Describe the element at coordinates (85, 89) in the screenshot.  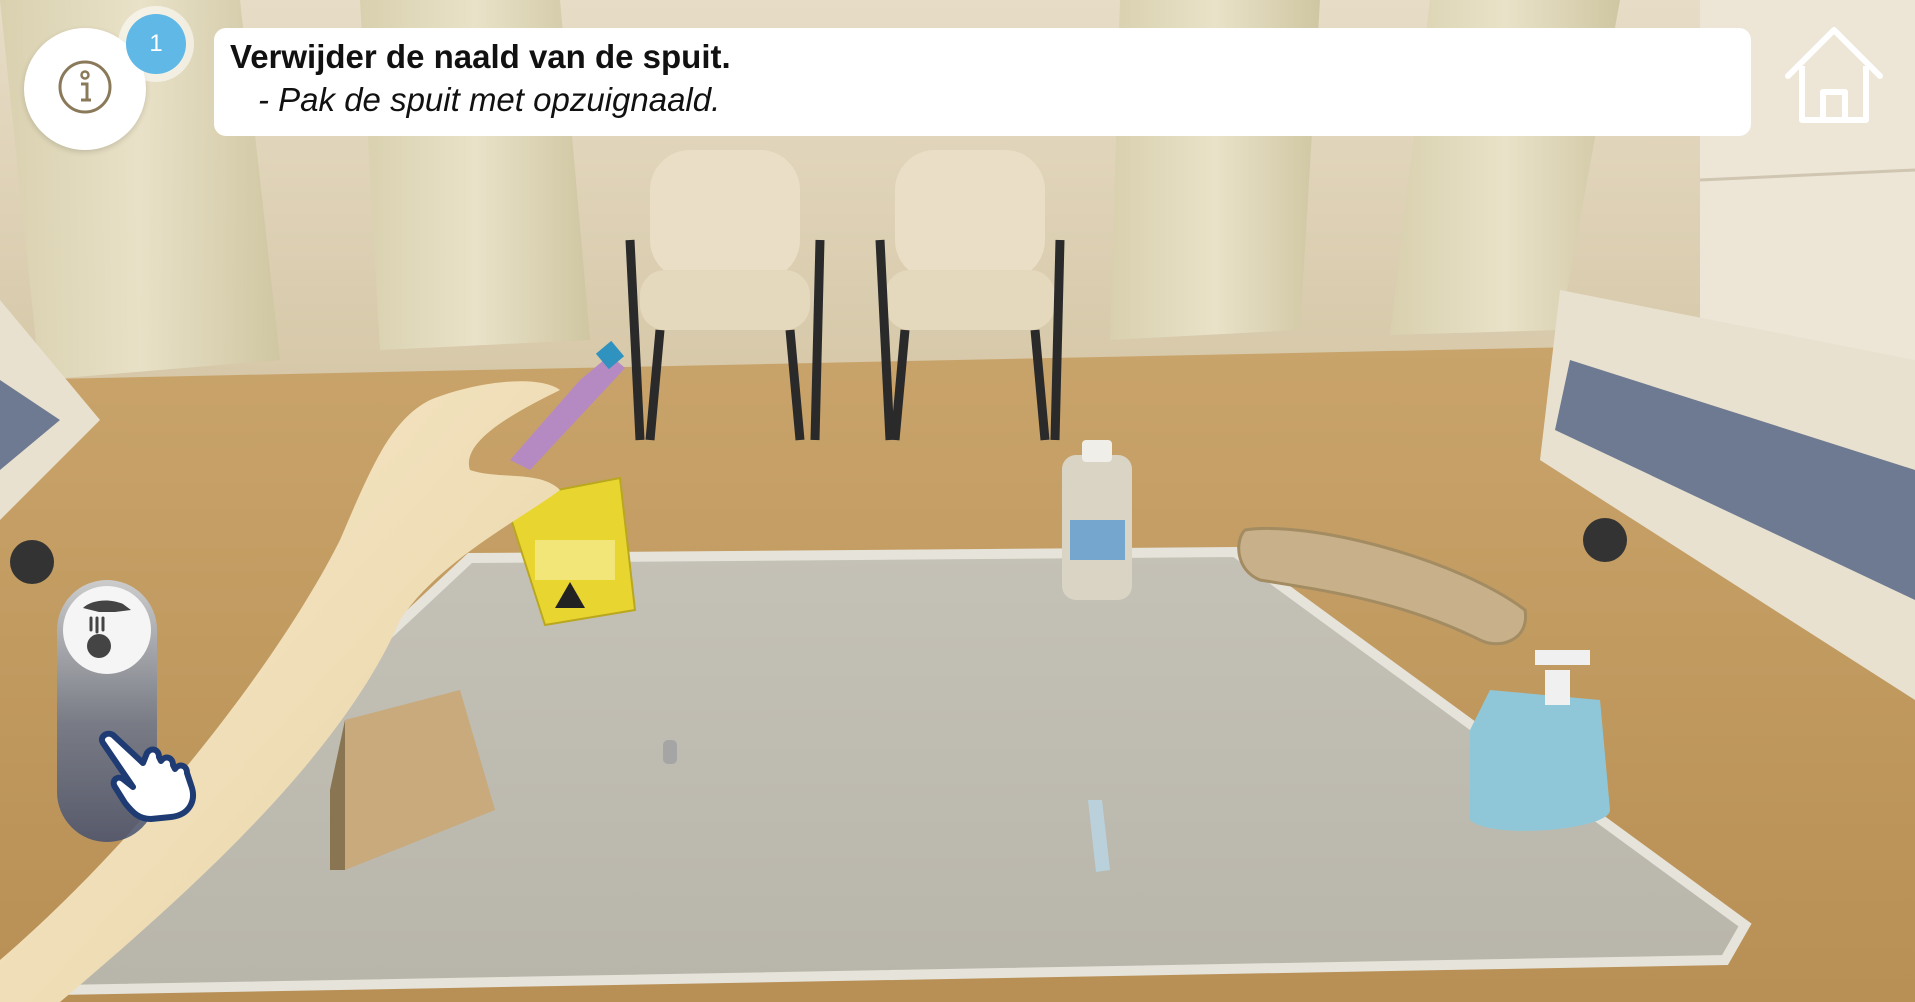
I see `info-icon` at that location.